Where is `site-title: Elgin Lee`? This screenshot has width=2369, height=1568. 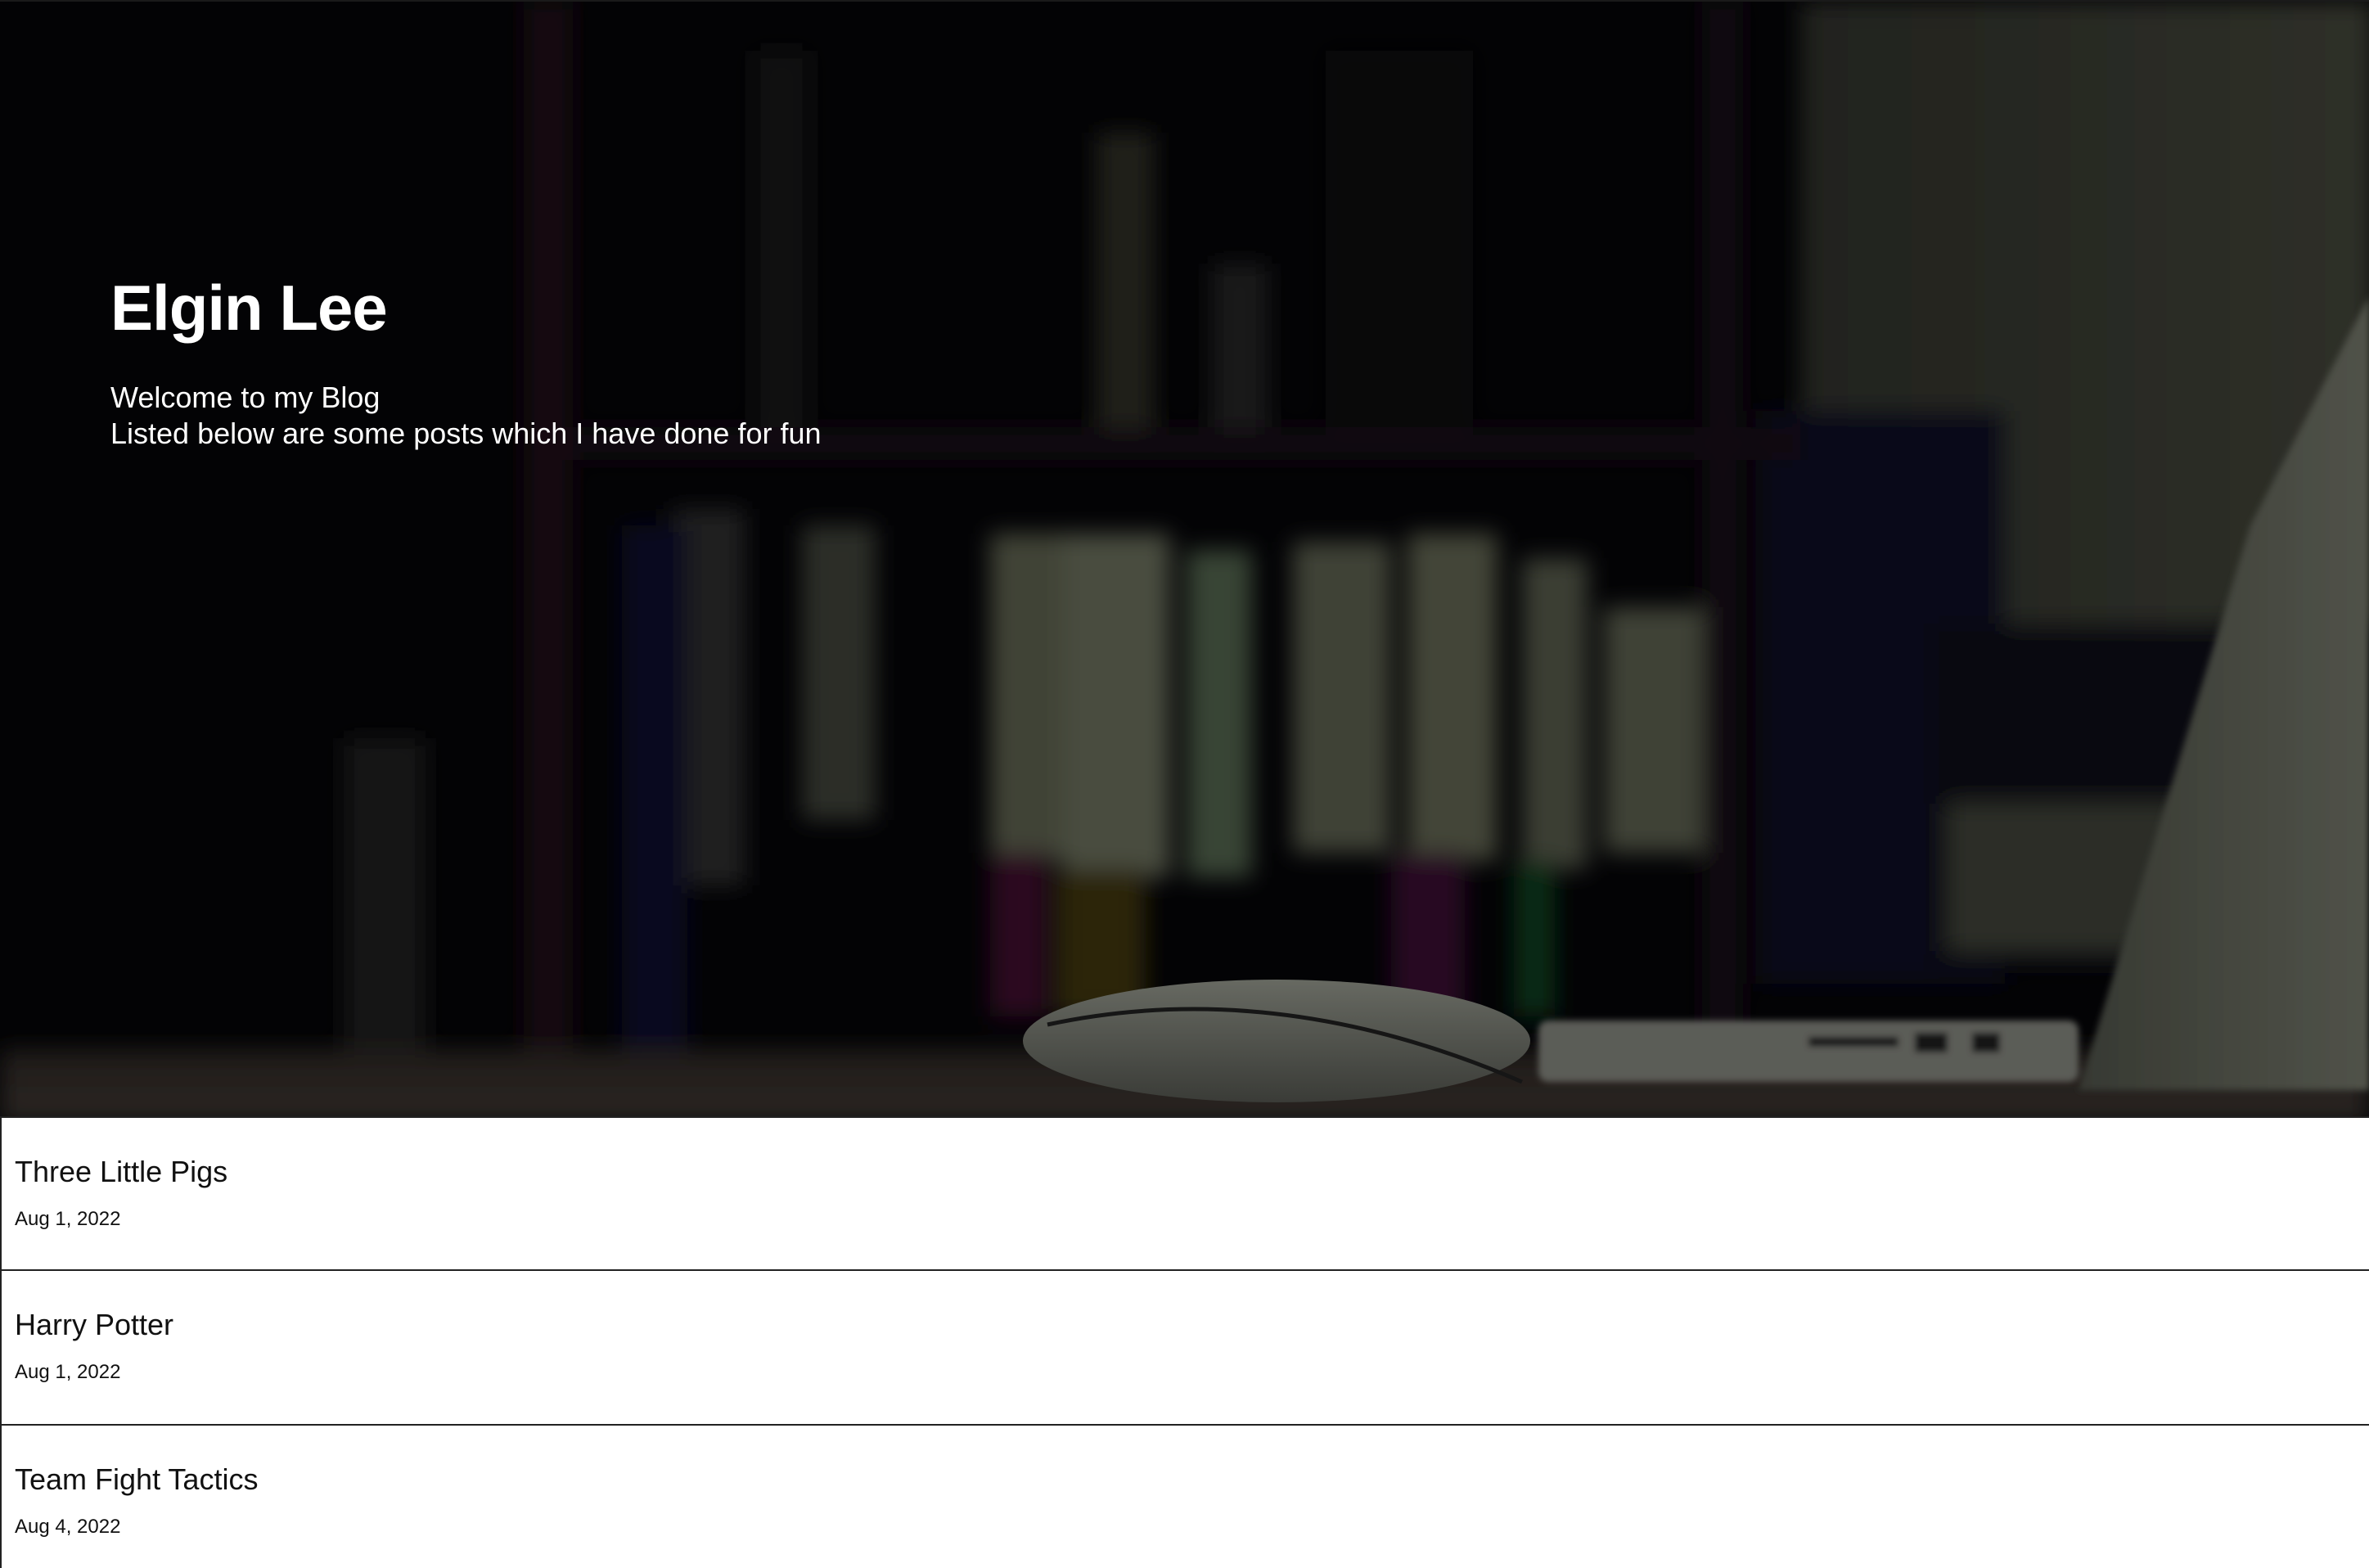
site-title: Elgin Lee is located at coordinates (249, 308).